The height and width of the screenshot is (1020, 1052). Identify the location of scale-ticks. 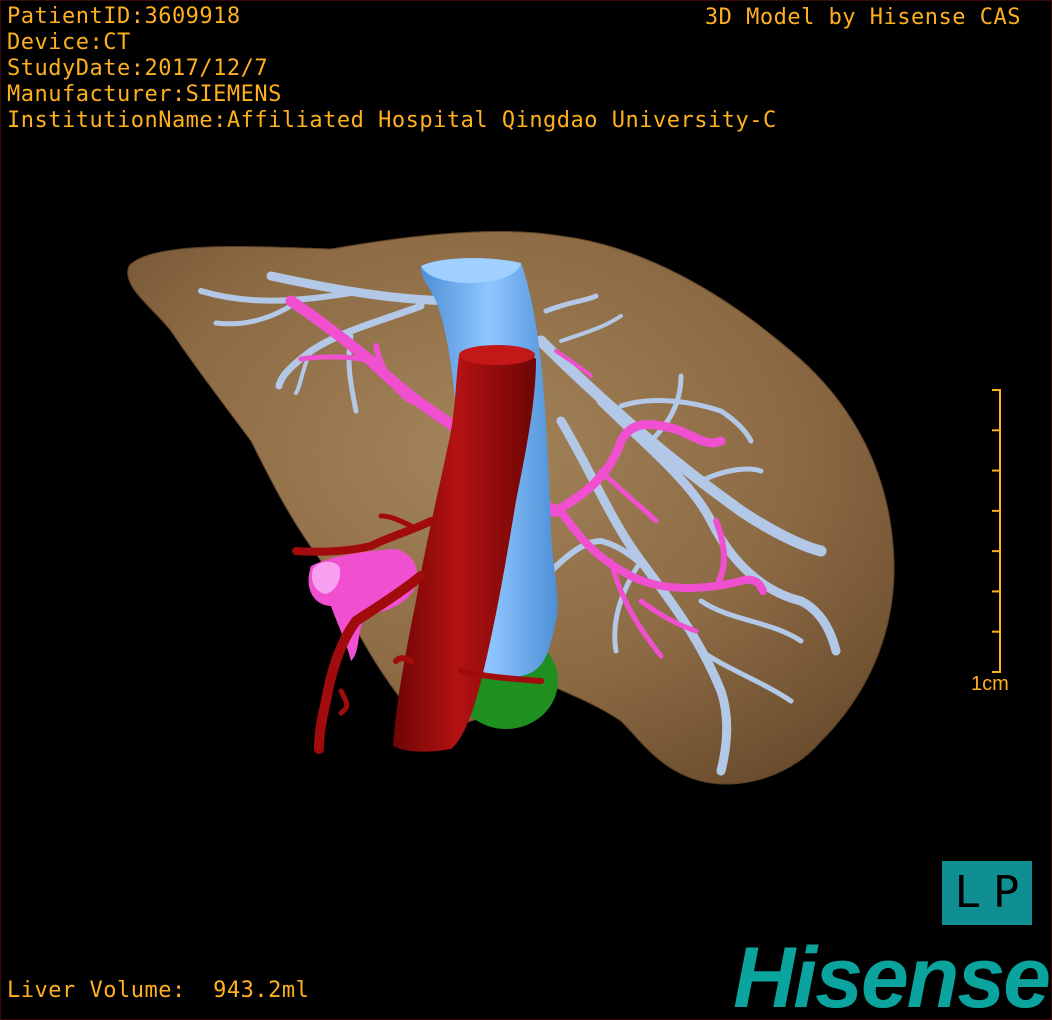
(996, 531).